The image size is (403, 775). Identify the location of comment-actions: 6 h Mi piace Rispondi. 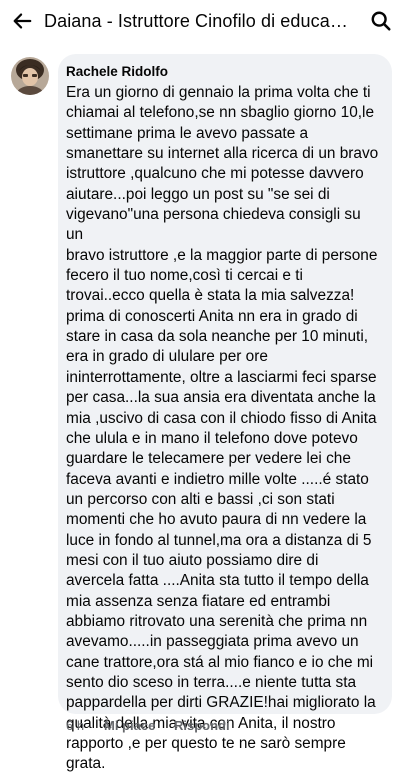
(148, 725).